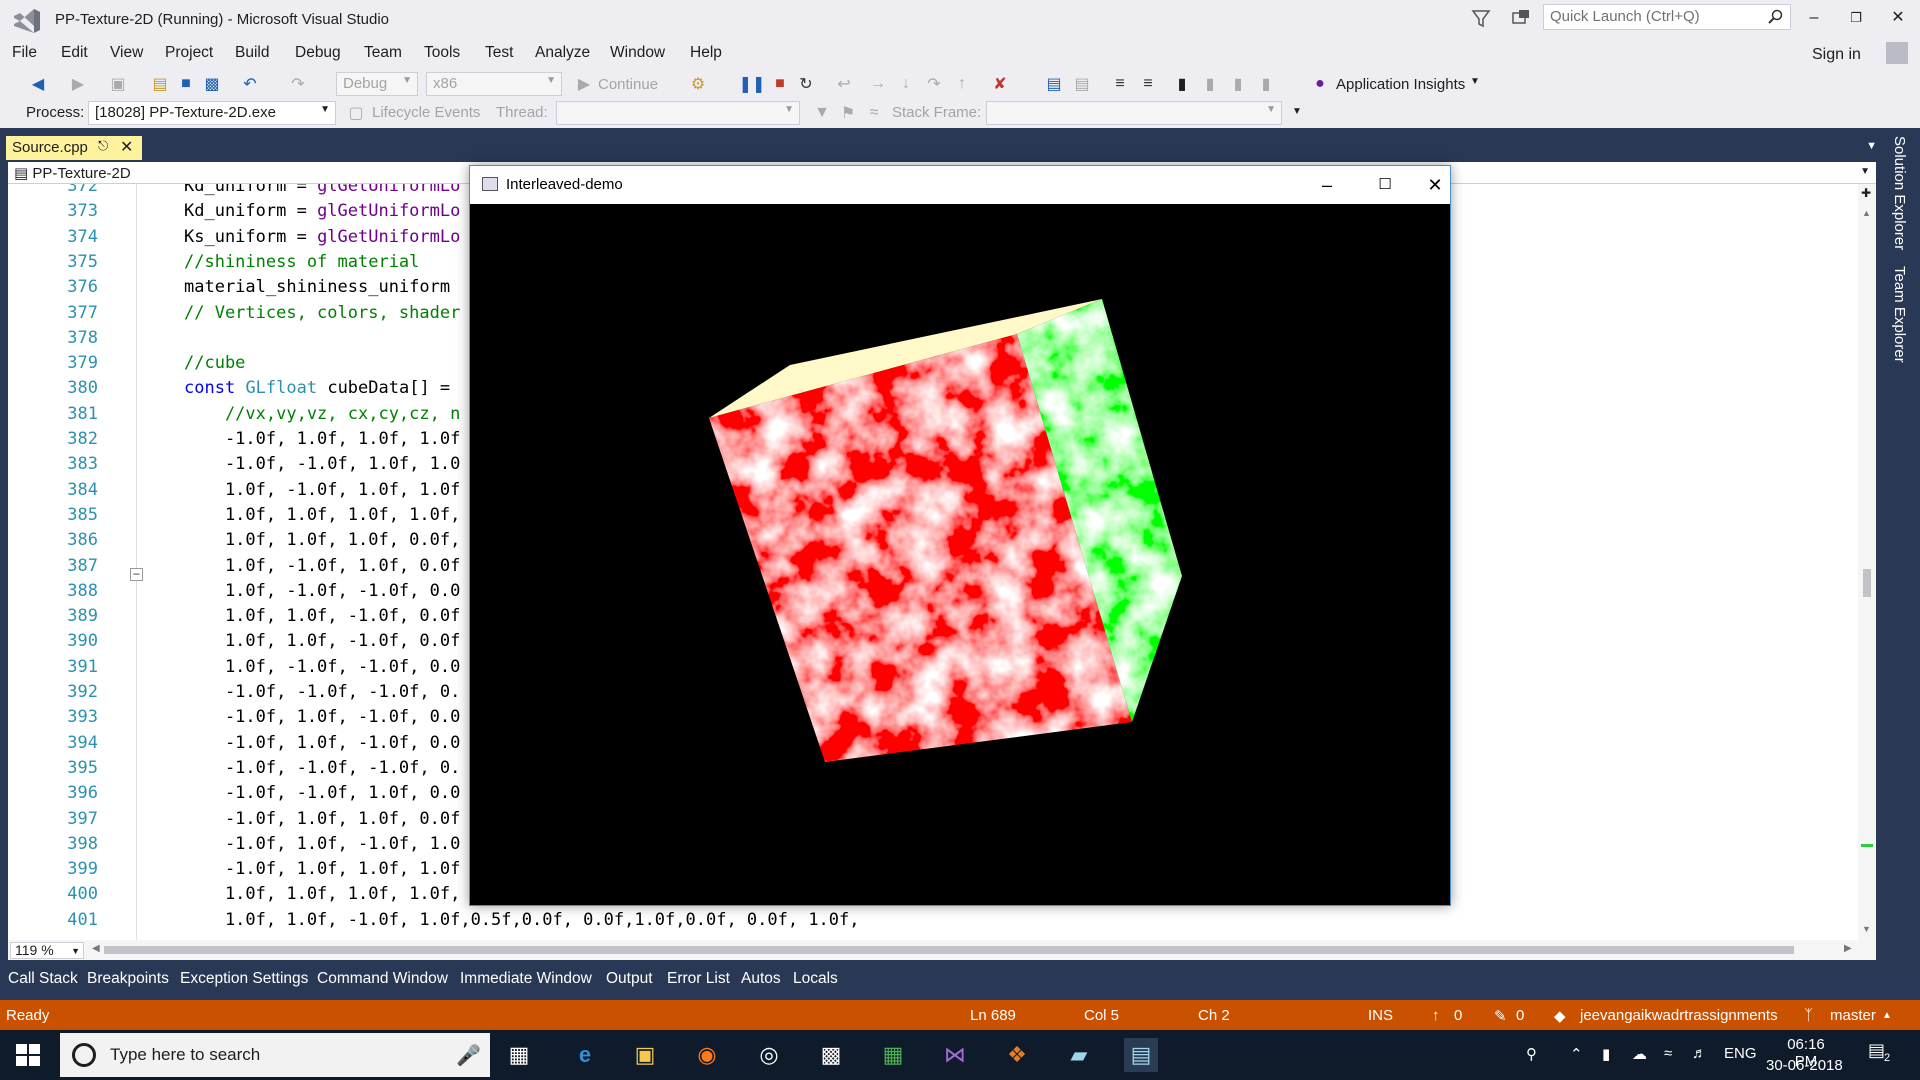 The height and width of the screenshot is (1080, 1920). Describe the element at coordinates (322, 414) in the screenshot. I see `code-line: //vx,vy,vz, cx,cy,cz, n` at that location.